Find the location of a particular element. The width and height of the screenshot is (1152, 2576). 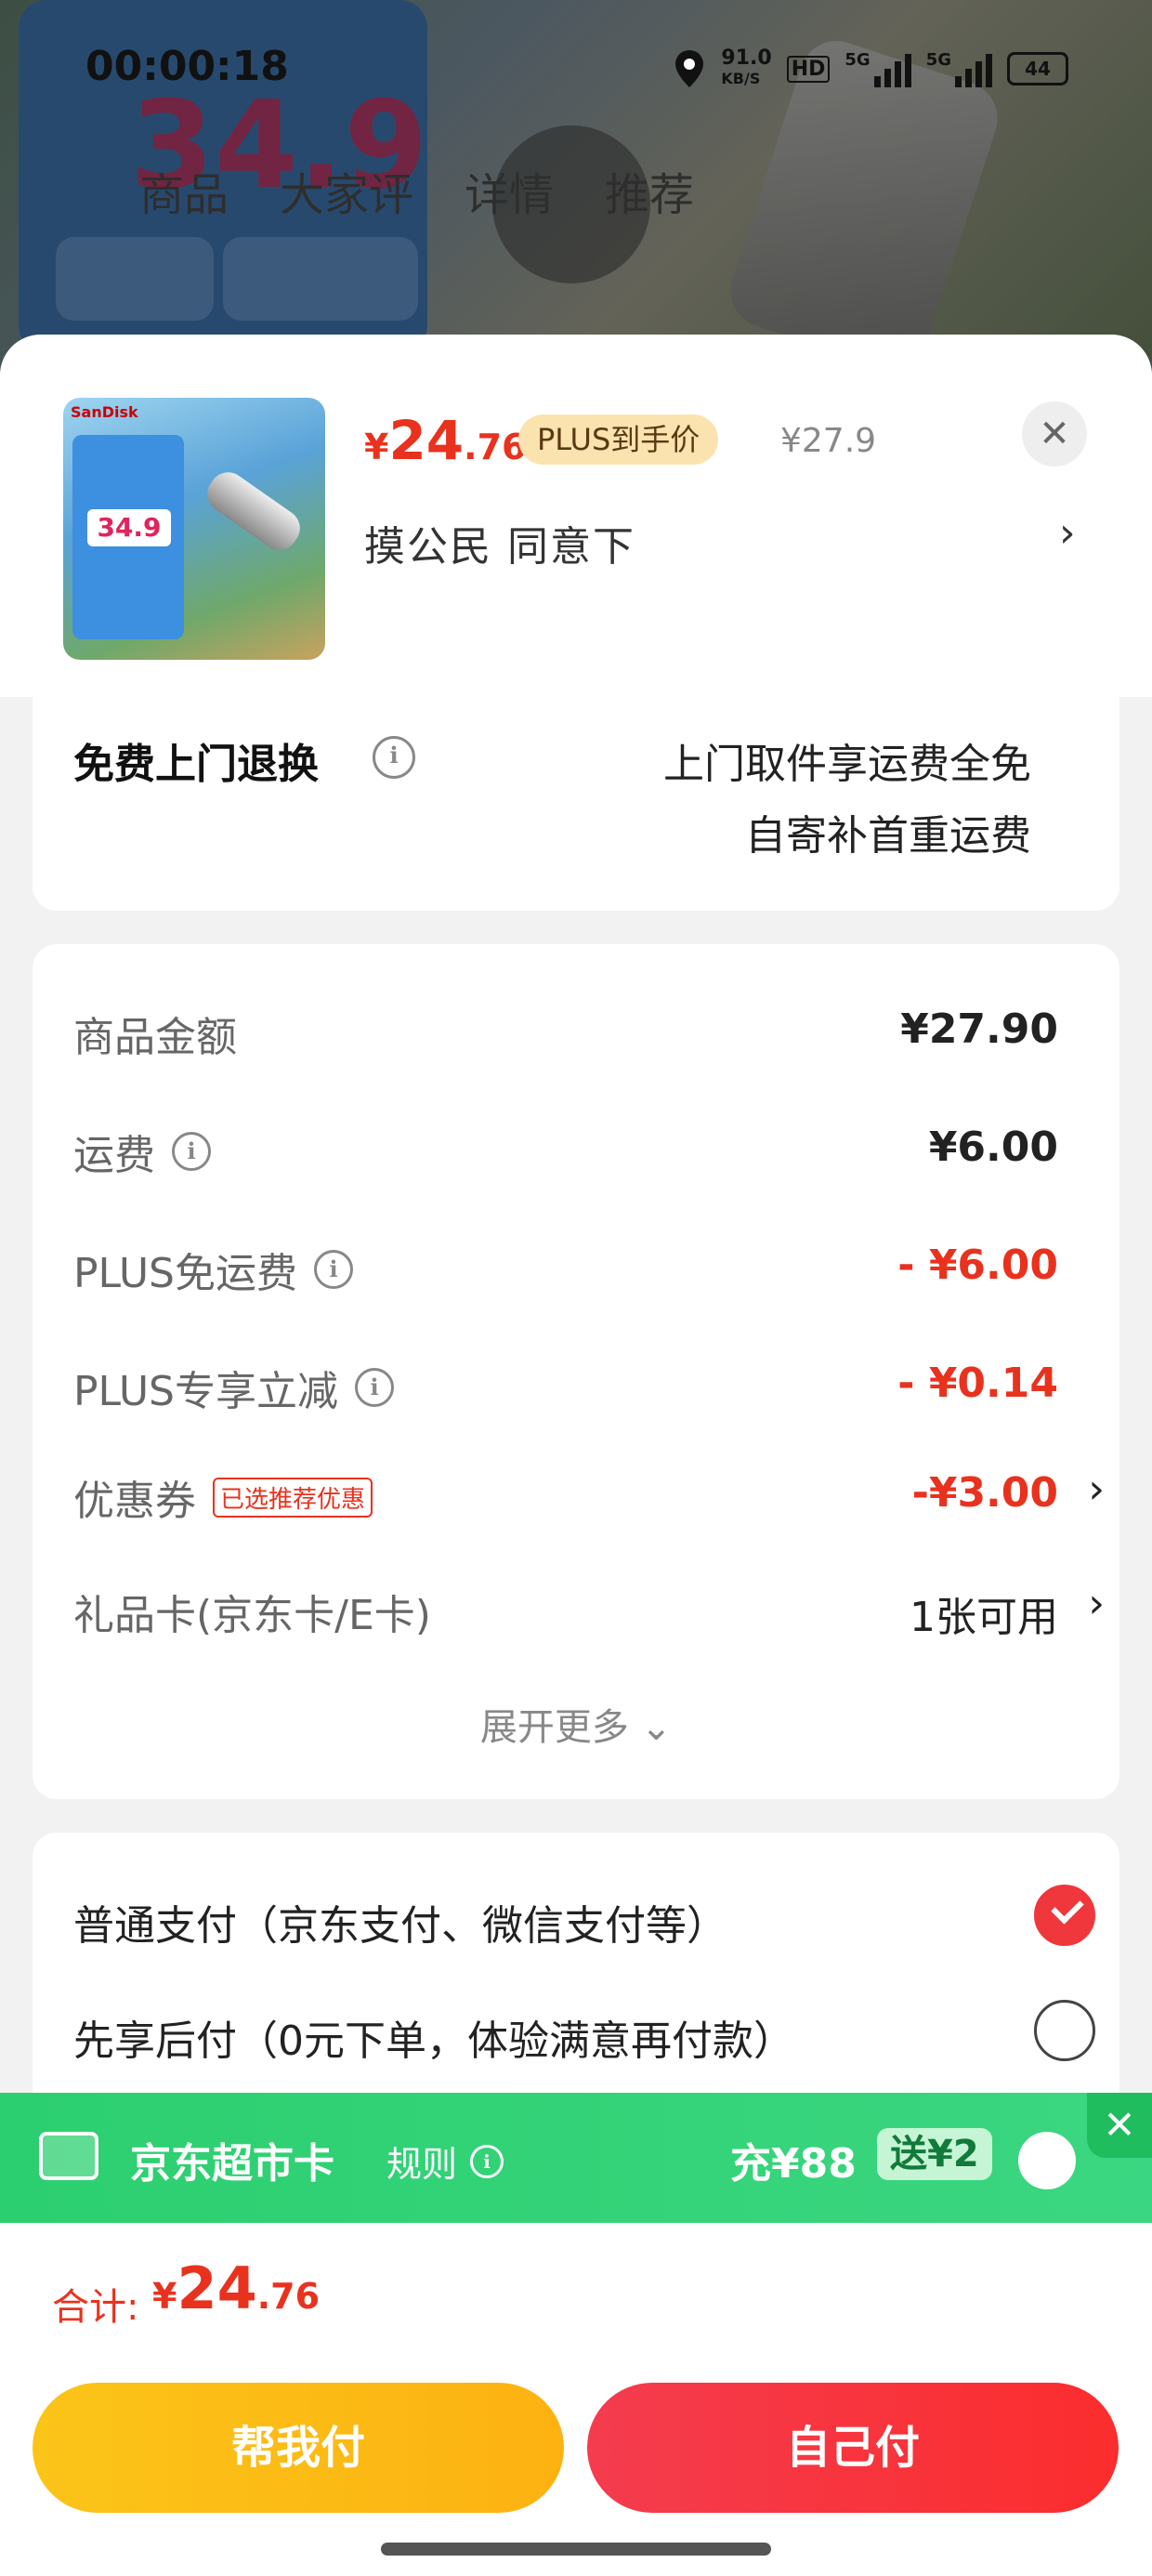

product-thumbnail: SanDisk 34.9 is located at coordinates (194, 529).